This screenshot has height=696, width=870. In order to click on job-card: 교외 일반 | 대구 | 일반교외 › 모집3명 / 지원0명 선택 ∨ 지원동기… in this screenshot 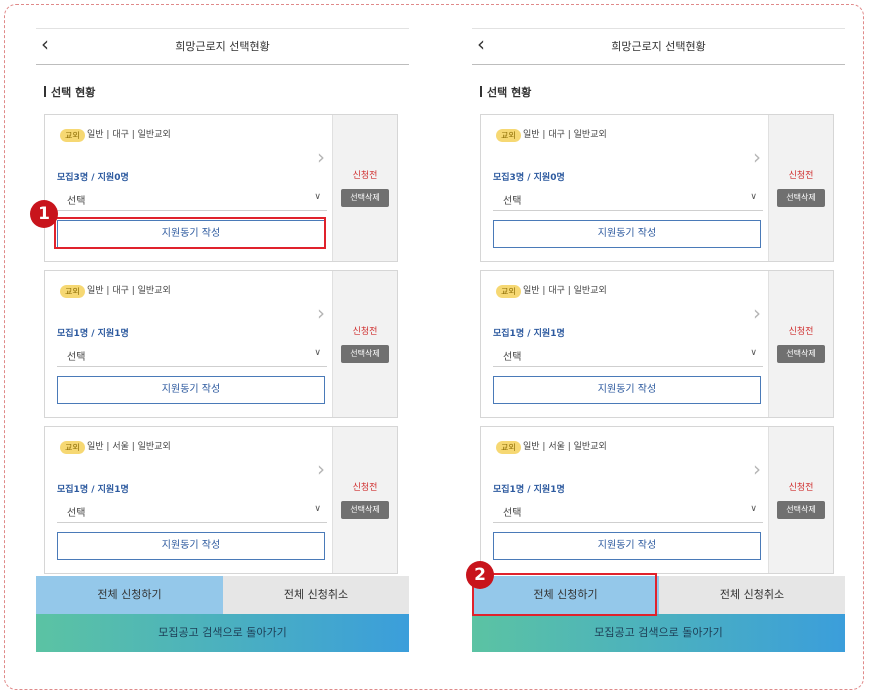, I will do `click(657, 188)`.